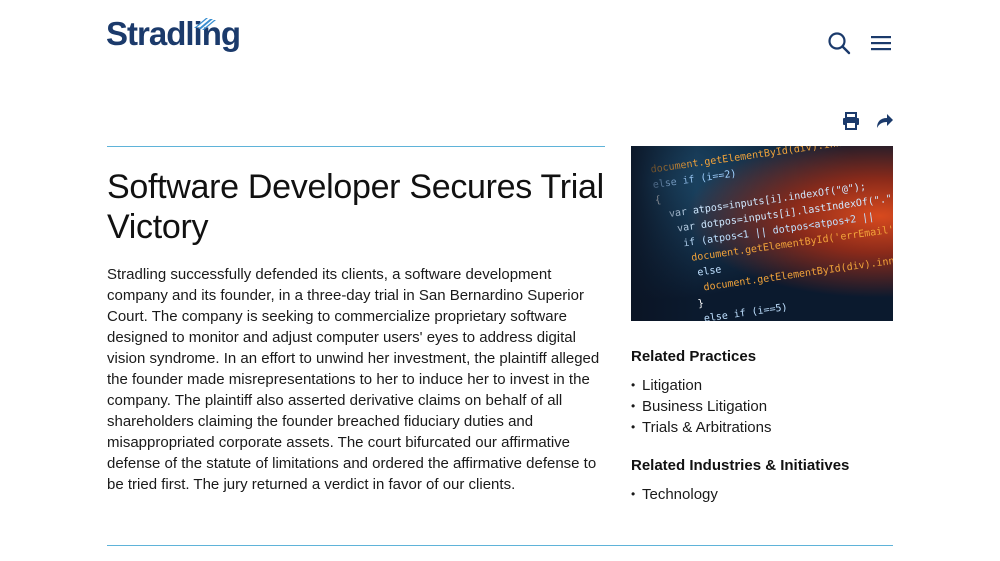 This screenshot has width=1000, height=561. I want to click on industry-link: Technology, so click(680, 494).